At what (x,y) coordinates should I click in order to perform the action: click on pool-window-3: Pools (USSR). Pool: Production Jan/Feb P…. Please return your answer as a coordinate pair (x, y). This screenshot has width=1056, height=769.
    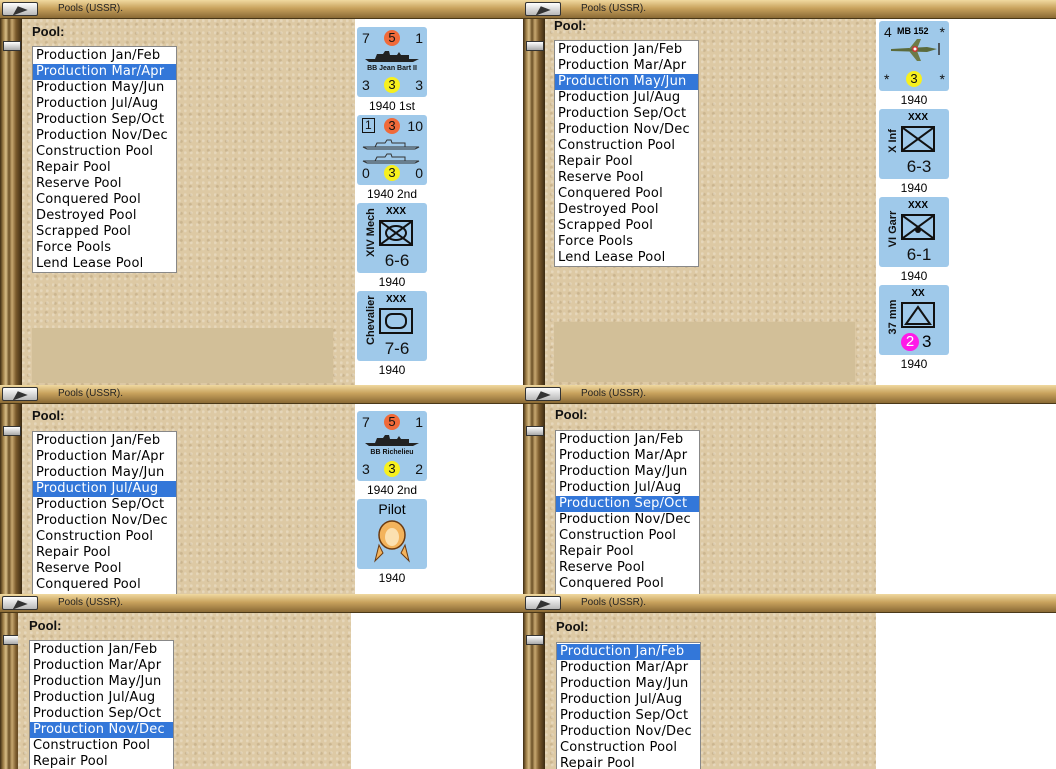
    Looking at the image, I should click on (261, 489).